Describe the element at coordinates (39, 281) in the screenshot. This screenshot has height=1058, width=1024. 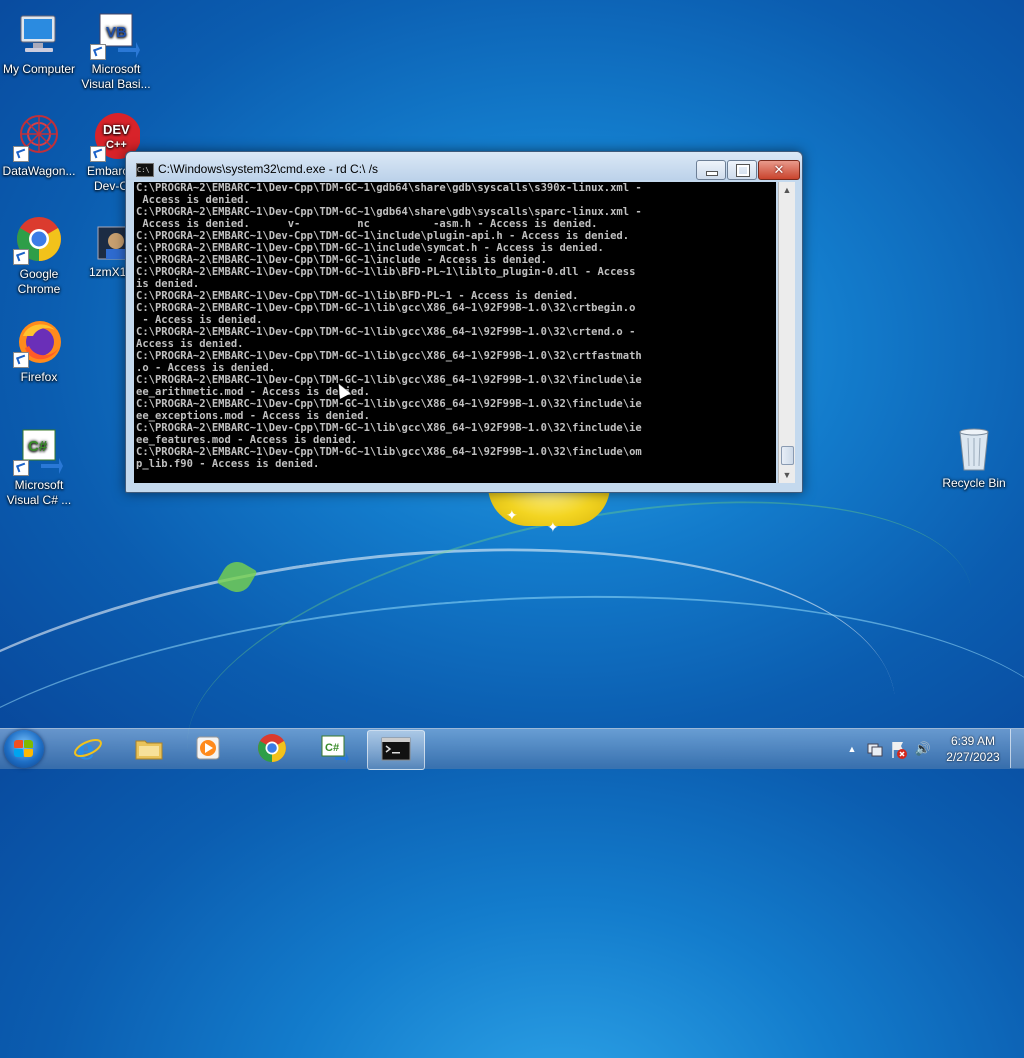
I see `desktop-icon-label: Google Chrome` at that location.